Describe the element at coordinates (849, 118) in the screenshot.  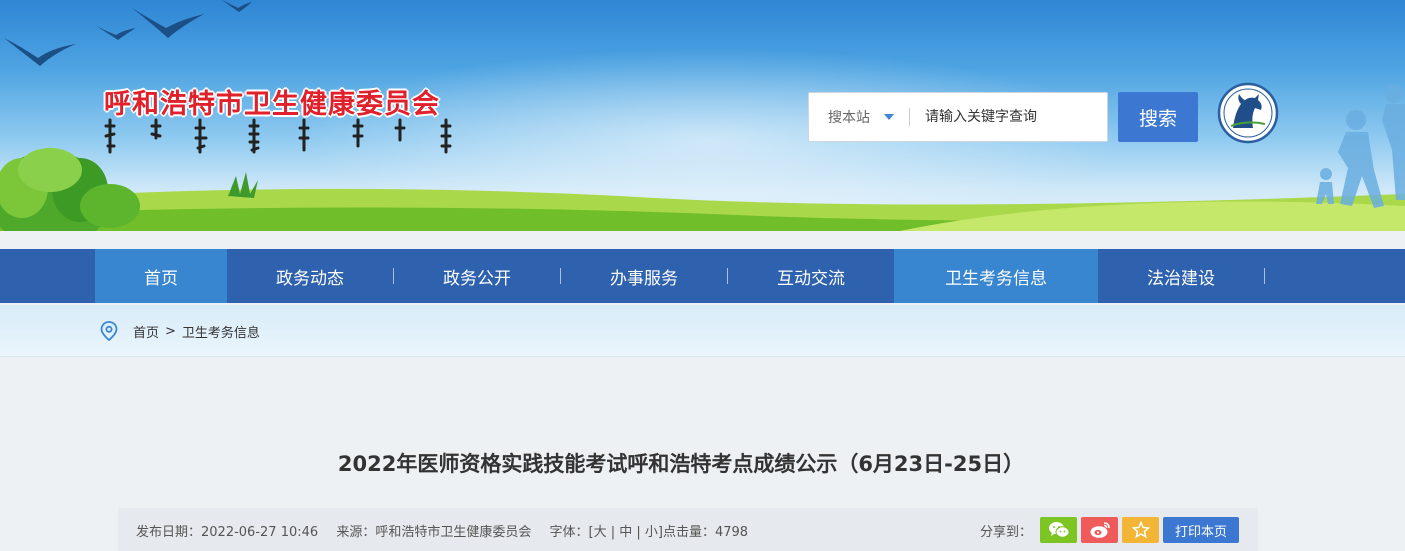
I see `search-scope-label: 搜本站` at that location.